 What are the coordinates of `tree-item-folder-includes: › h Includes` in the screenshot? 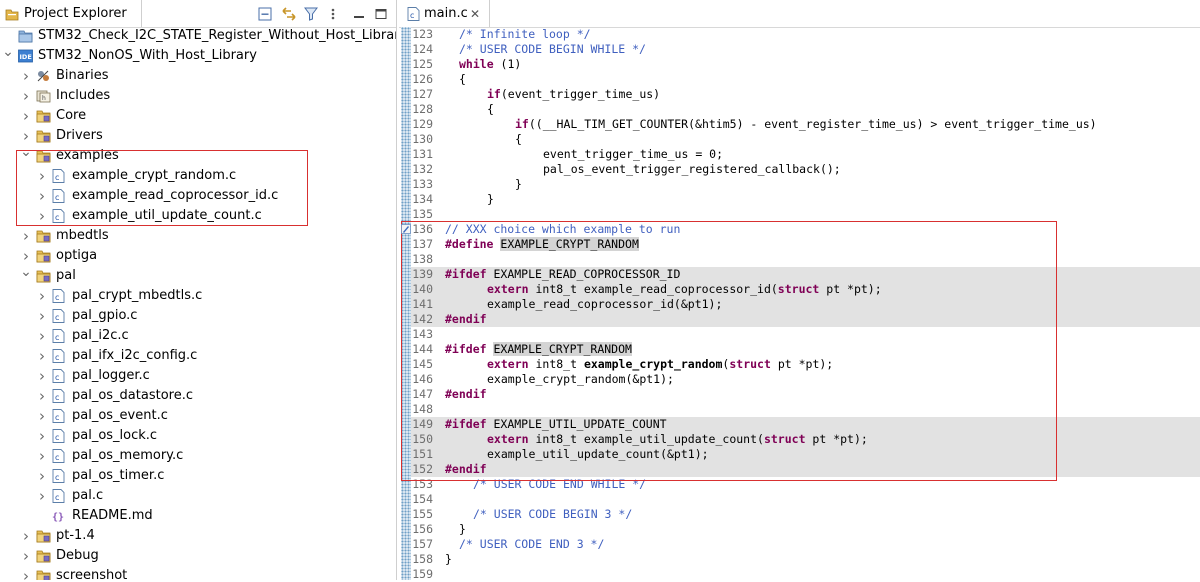 It's located at (198, 96).